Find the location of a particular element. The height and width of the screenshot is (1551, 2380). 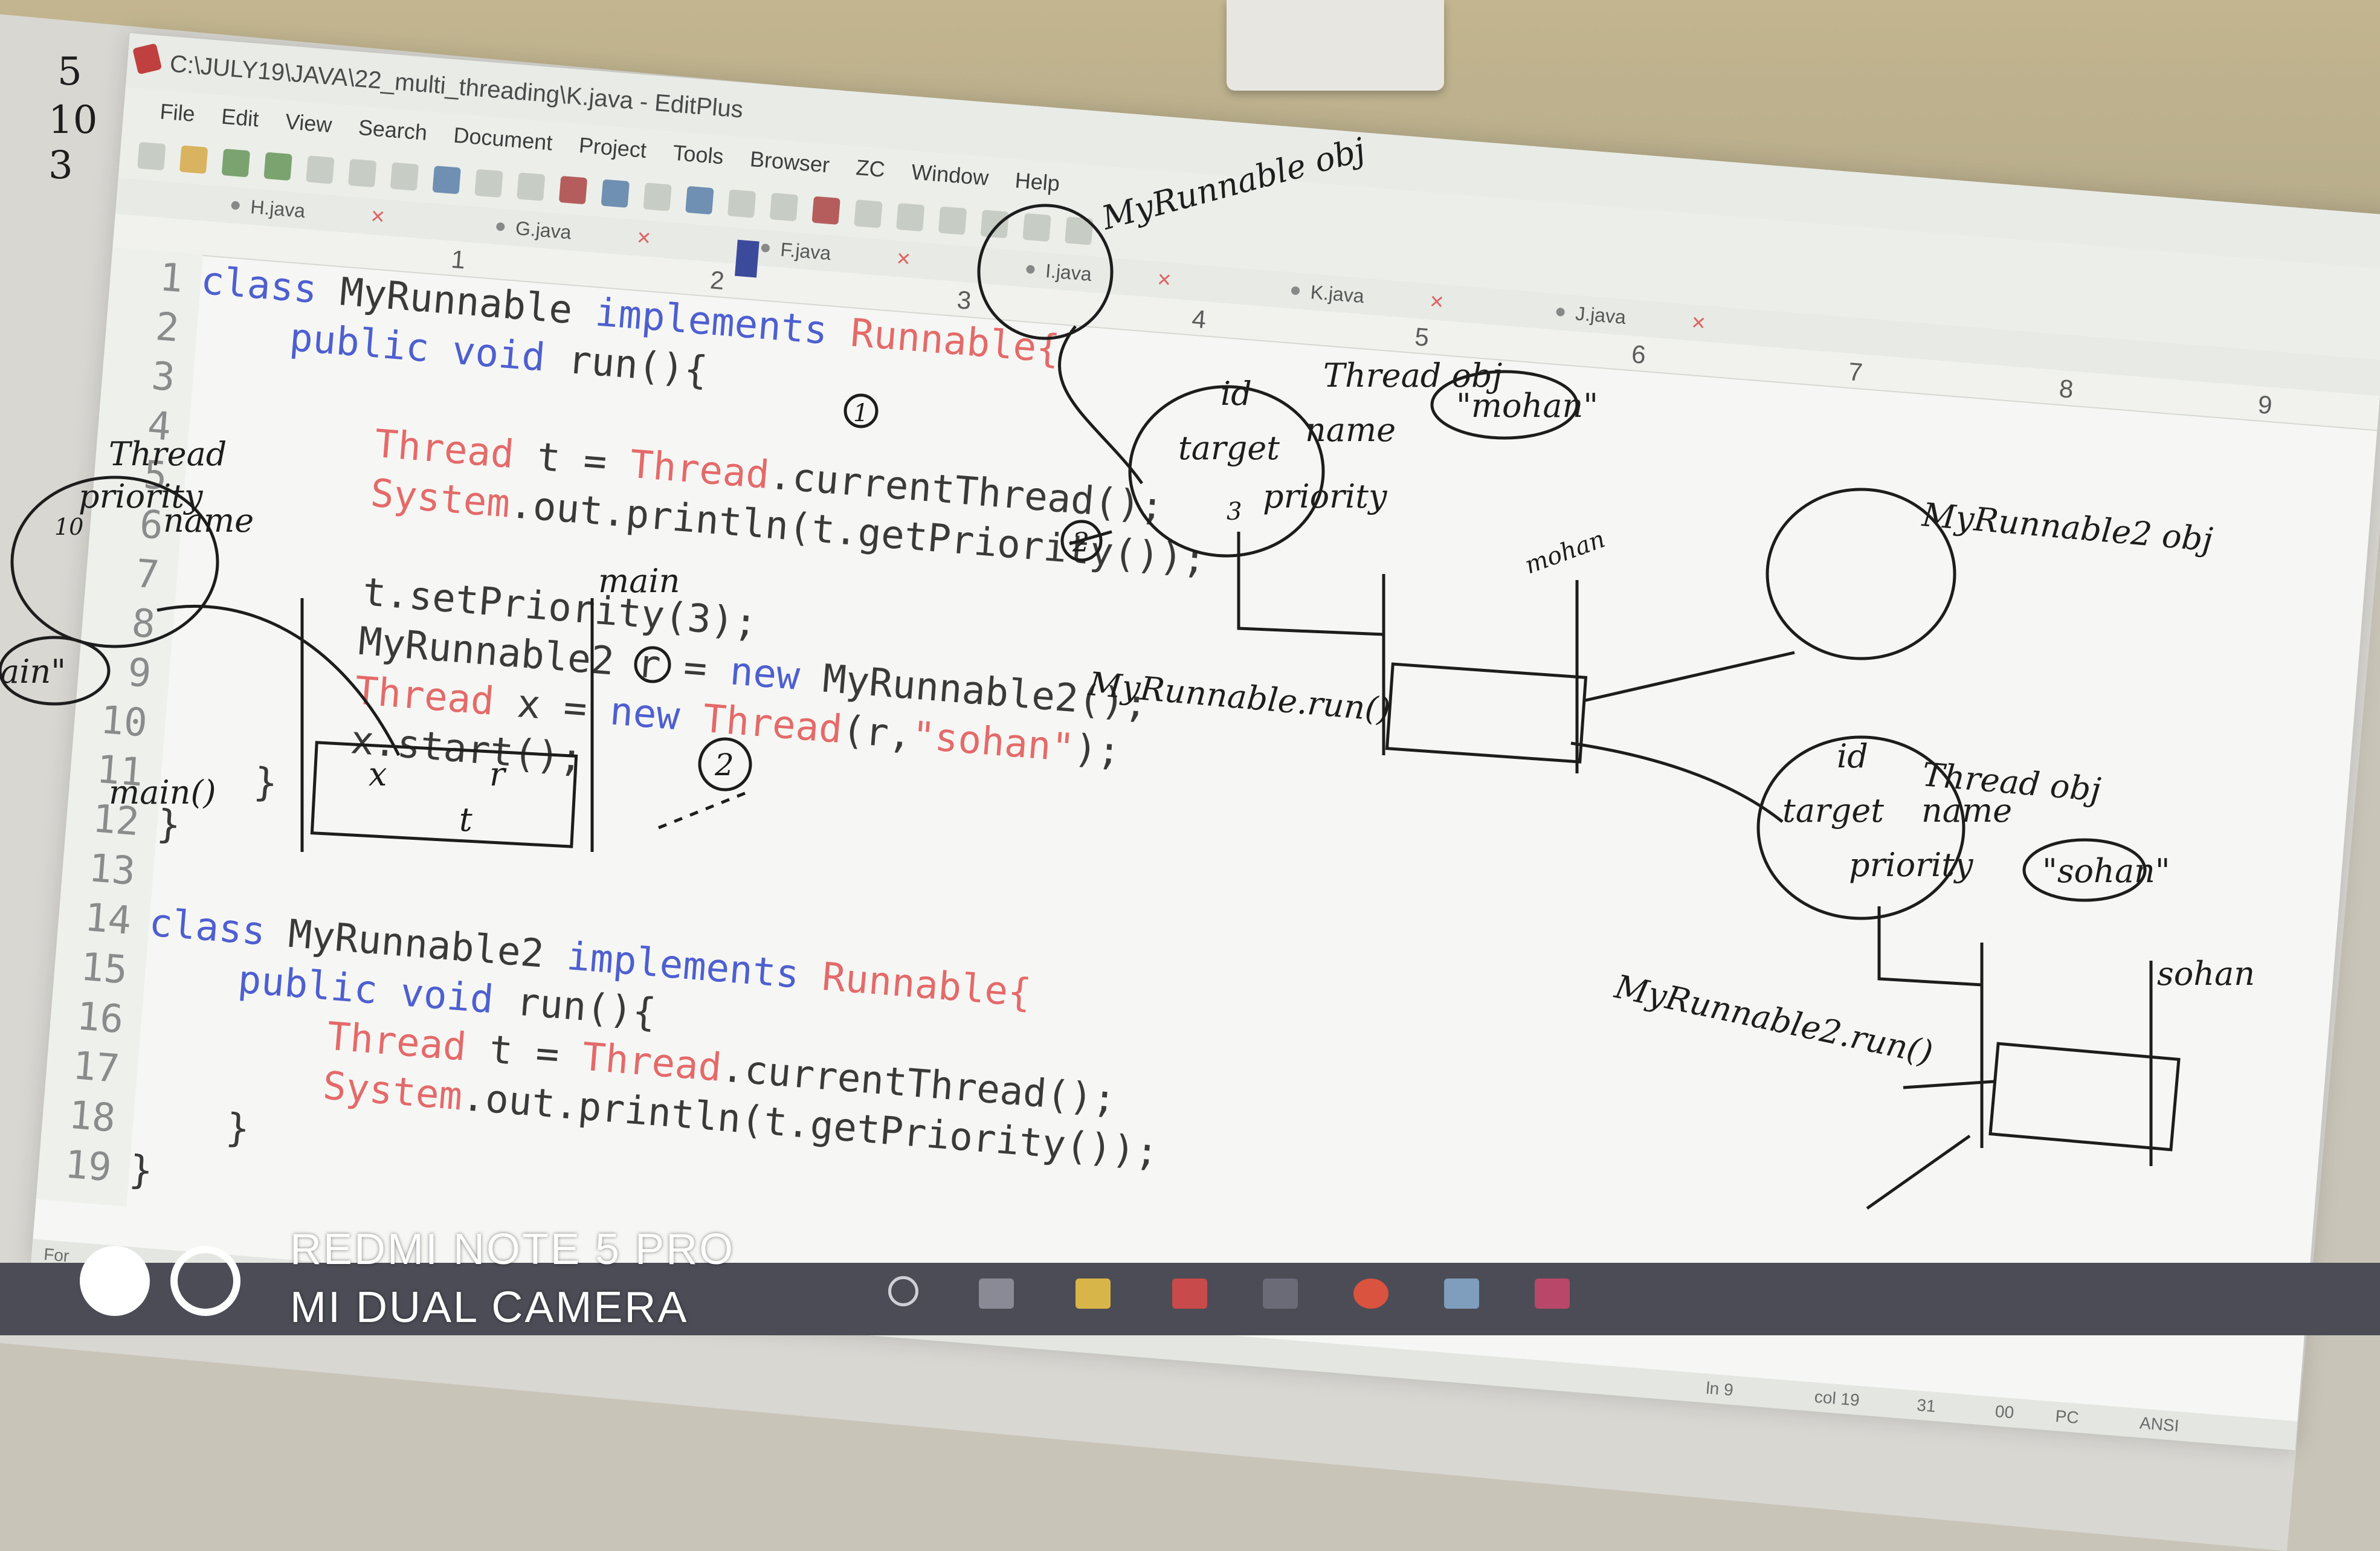

main-stack-lines is located at coordinates (447, 725).